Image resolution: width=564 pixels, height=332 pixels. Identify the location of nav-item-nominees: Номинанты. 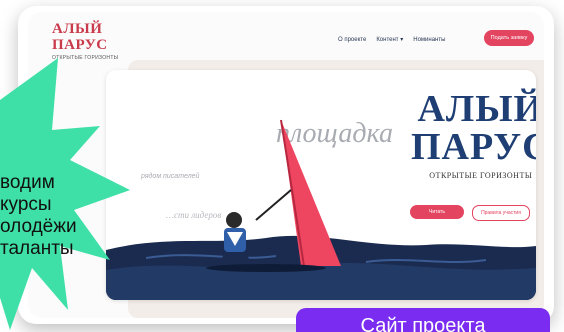
(429, 40).